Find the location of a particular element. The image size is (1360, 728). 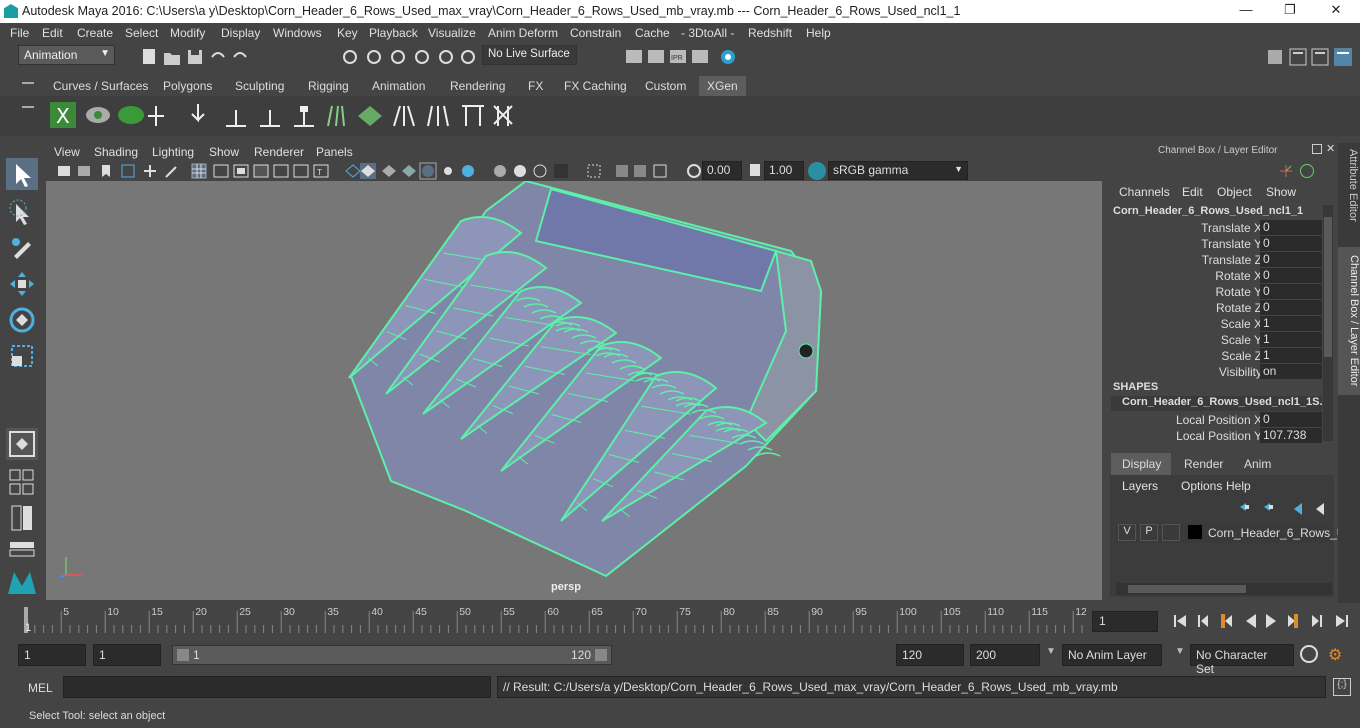

layer-display-type is located at coordinates (1171, 532).